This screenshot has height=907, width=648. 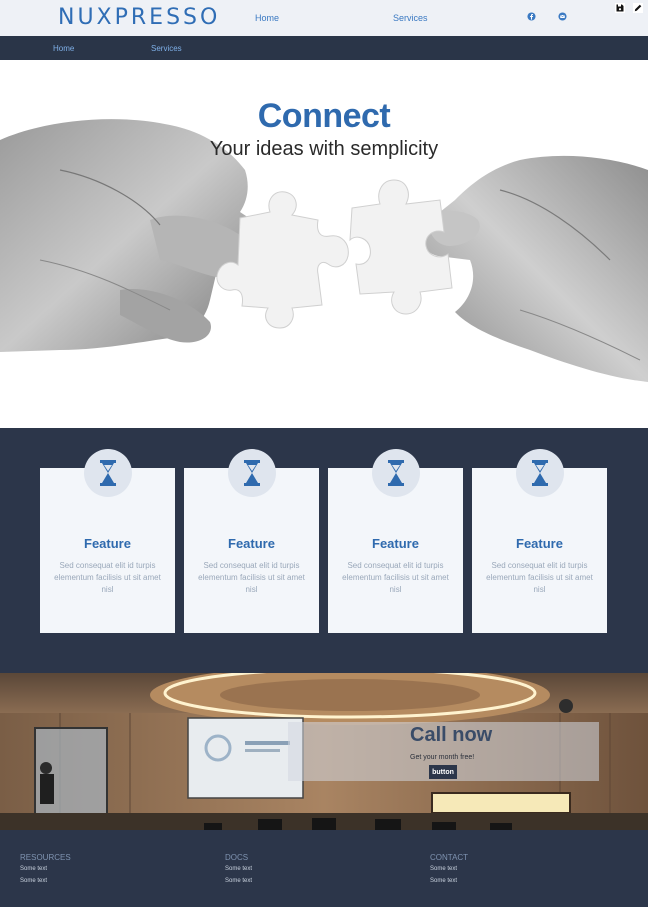 What do you see at coordinates (166, 48) in the screenshot?
I see `nav-link-services: Services` at bounding box center [166, 48].